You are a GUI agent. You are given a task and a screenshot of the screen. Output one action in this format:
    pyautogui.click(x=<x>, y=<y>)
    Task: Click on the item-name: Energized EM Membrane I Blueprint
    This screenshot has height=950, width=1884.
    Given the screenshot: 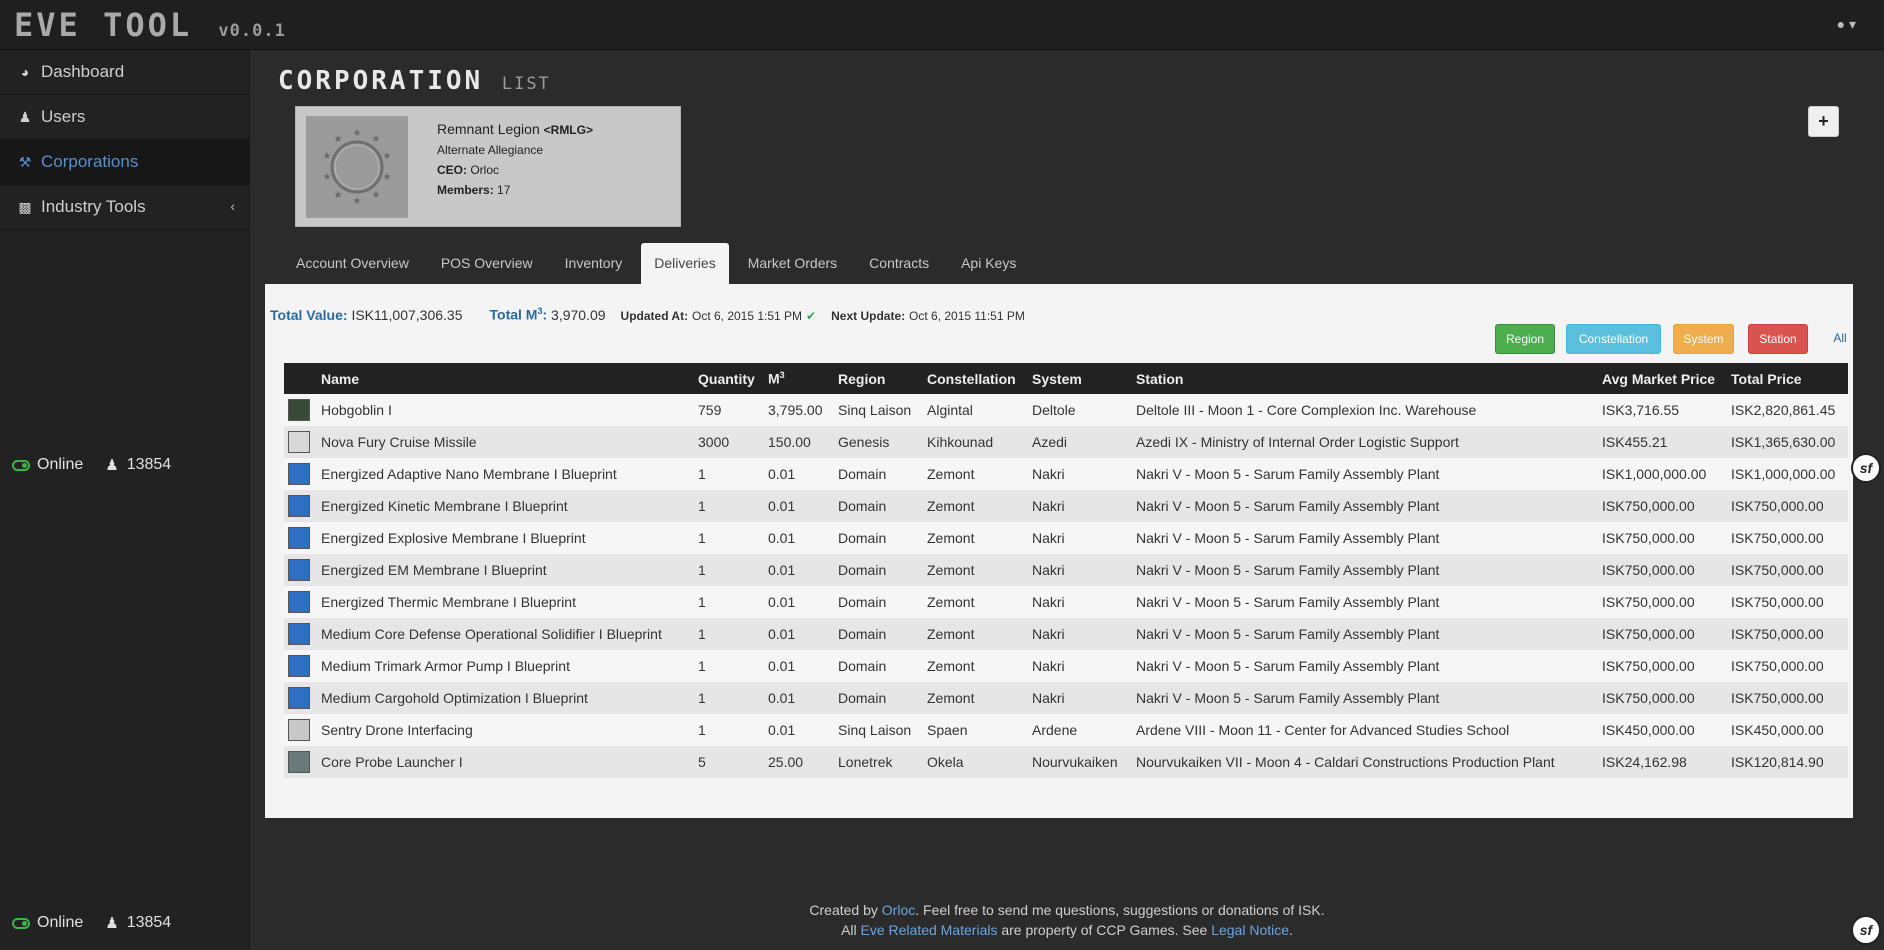 What is the action you would take?
    pyautogui.click(x=434, y=570)
    